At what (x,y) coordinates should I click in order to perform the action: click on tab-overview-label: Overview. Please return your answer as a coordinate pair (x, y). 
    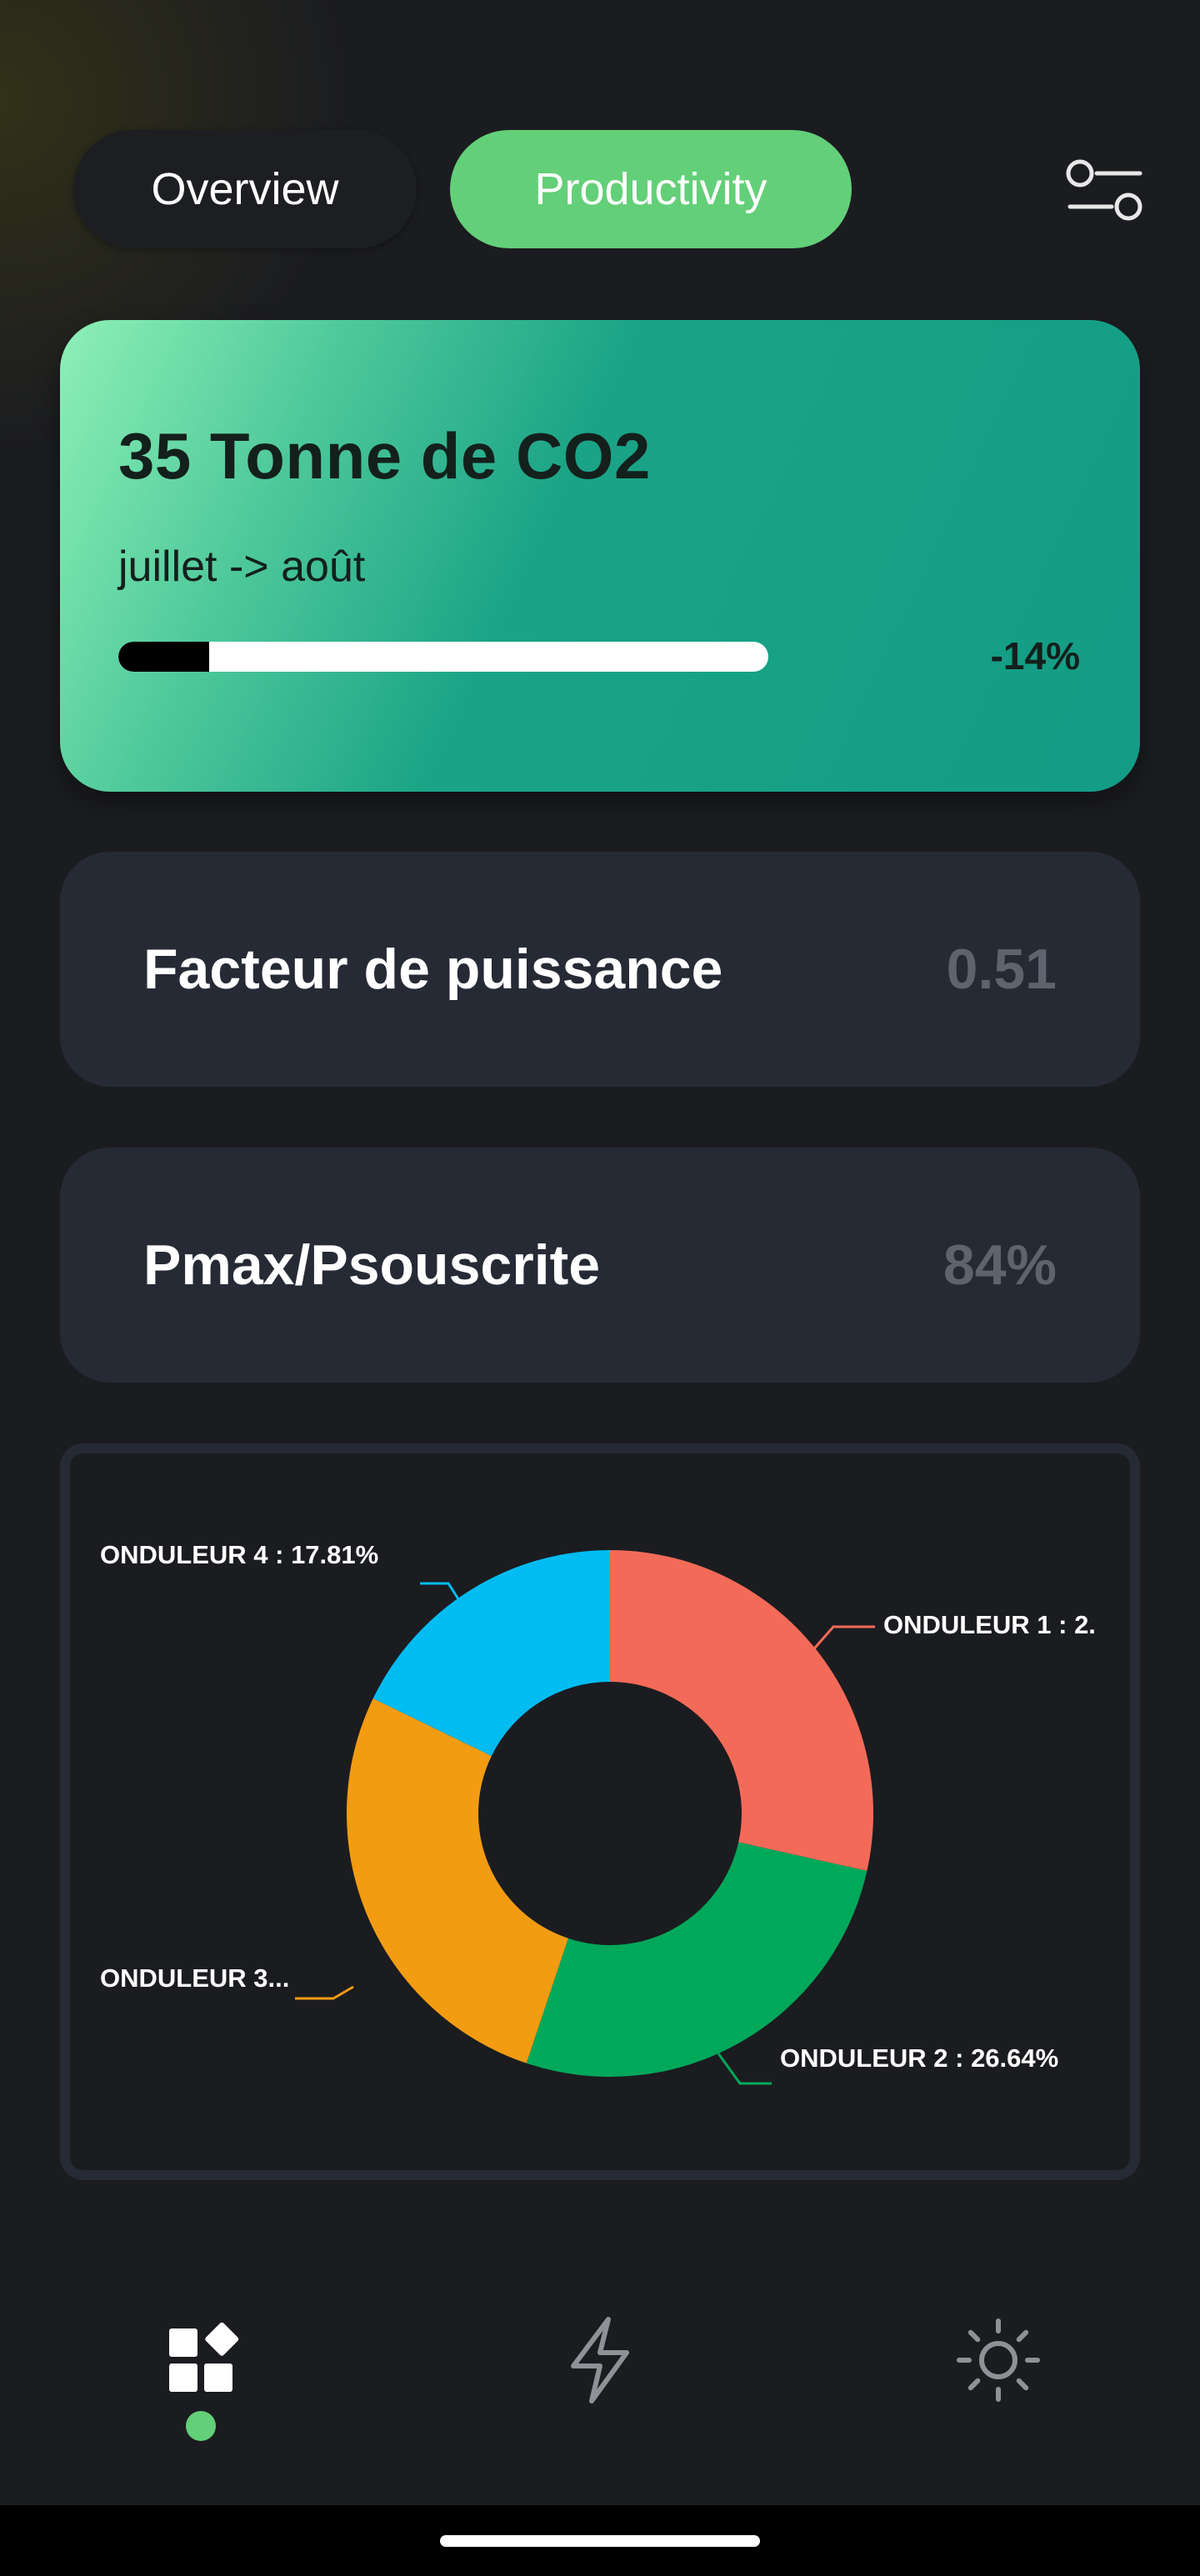
    Looking at the image, I should click on (245, 189).